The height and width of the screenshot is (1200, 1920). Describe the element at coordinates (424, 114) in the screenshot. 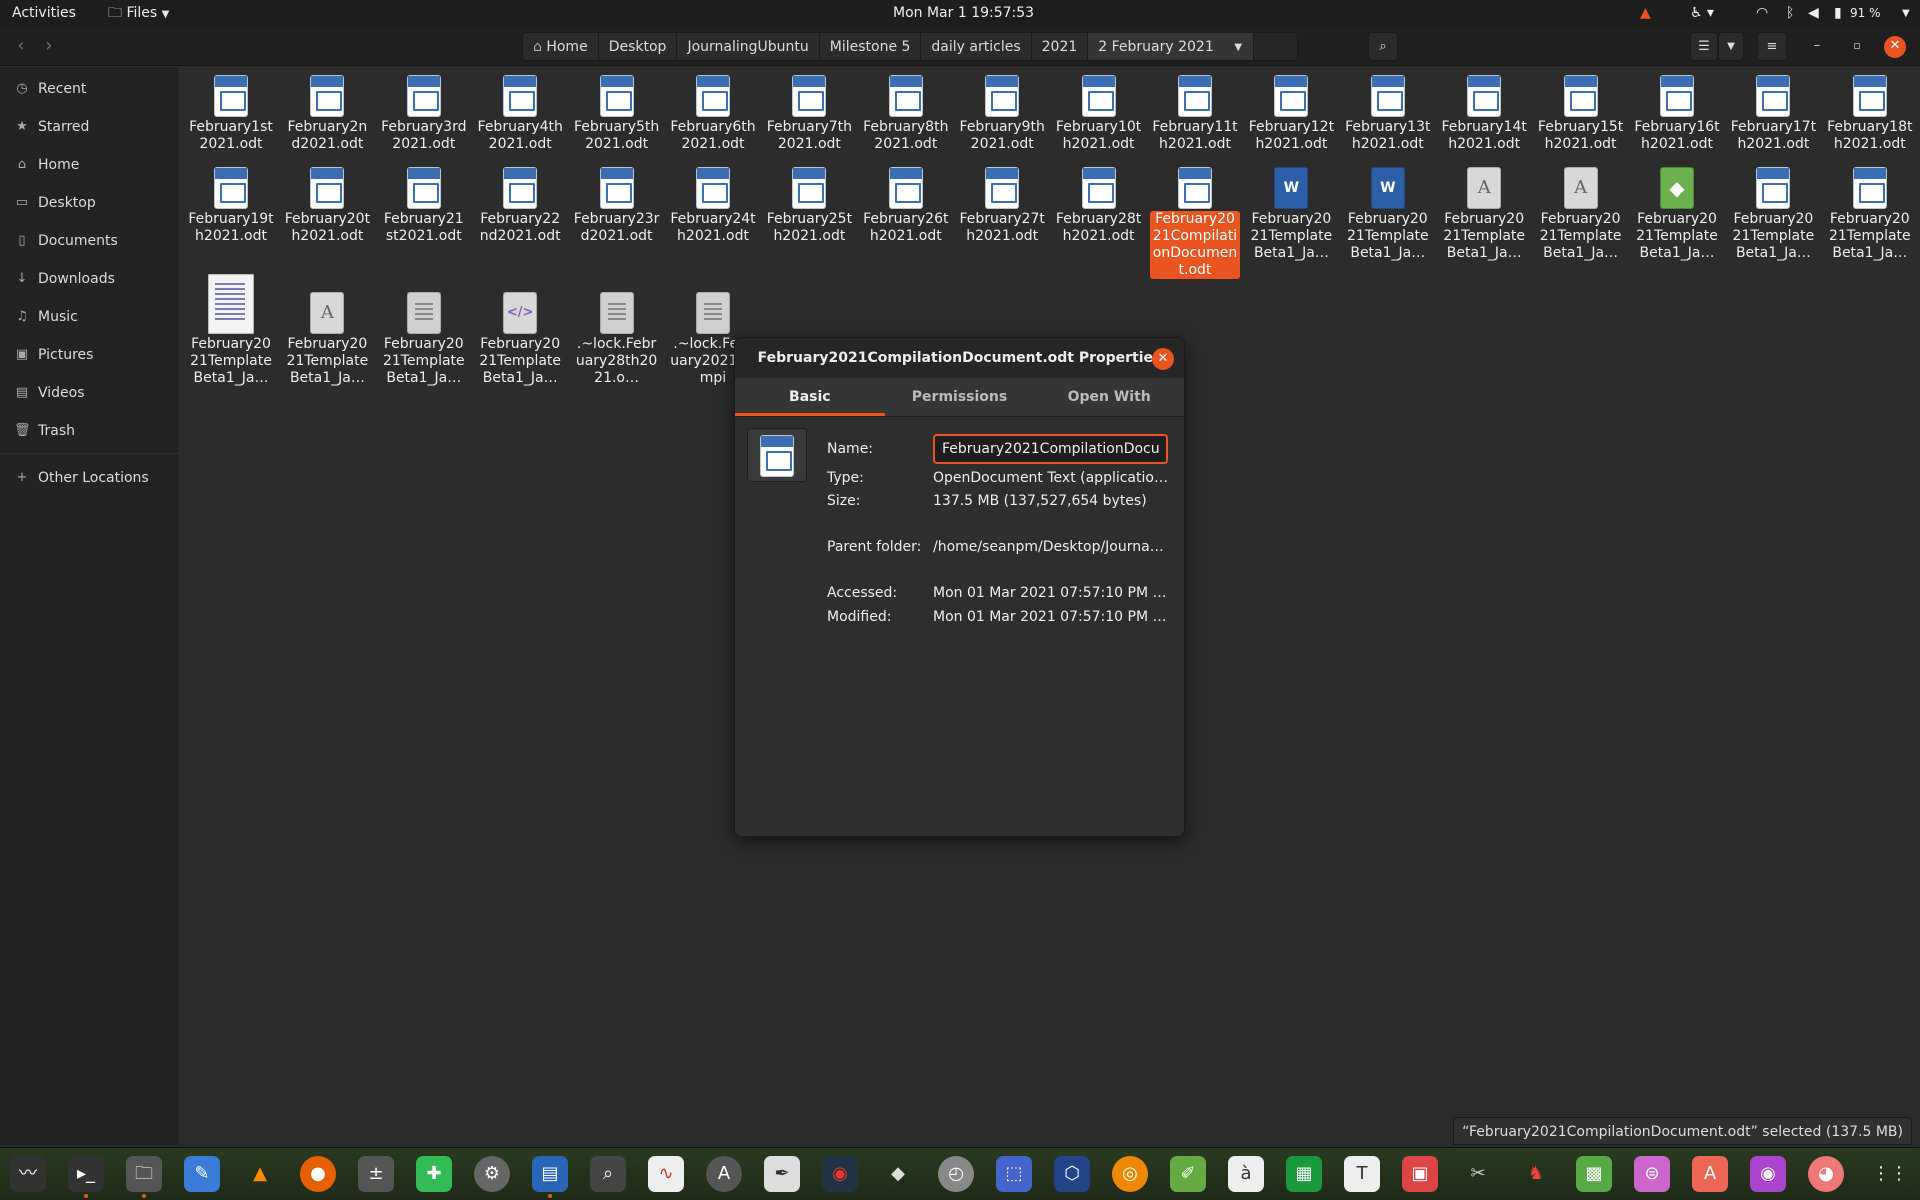

I see `file-item: February3rd2021.odt` at that location.